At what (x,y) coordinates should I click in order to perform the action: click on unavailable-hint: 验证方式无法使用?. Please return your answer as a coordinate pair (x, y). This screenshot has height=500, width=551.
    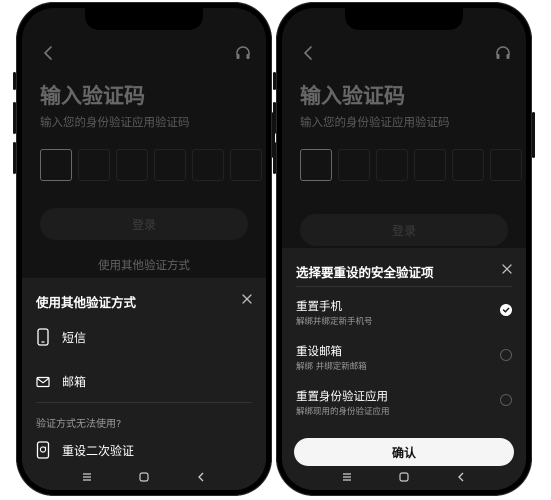
    Looking at the image, I should click on (79, 424).